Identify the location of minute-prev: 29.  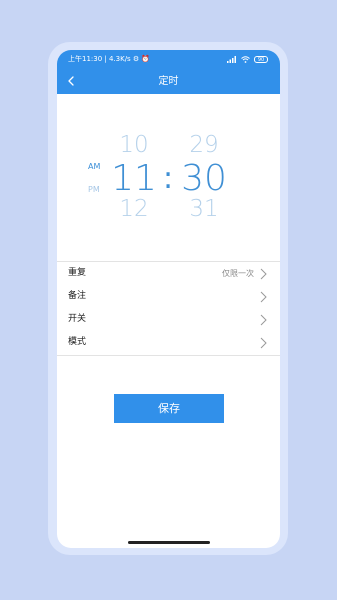
(204, 145).